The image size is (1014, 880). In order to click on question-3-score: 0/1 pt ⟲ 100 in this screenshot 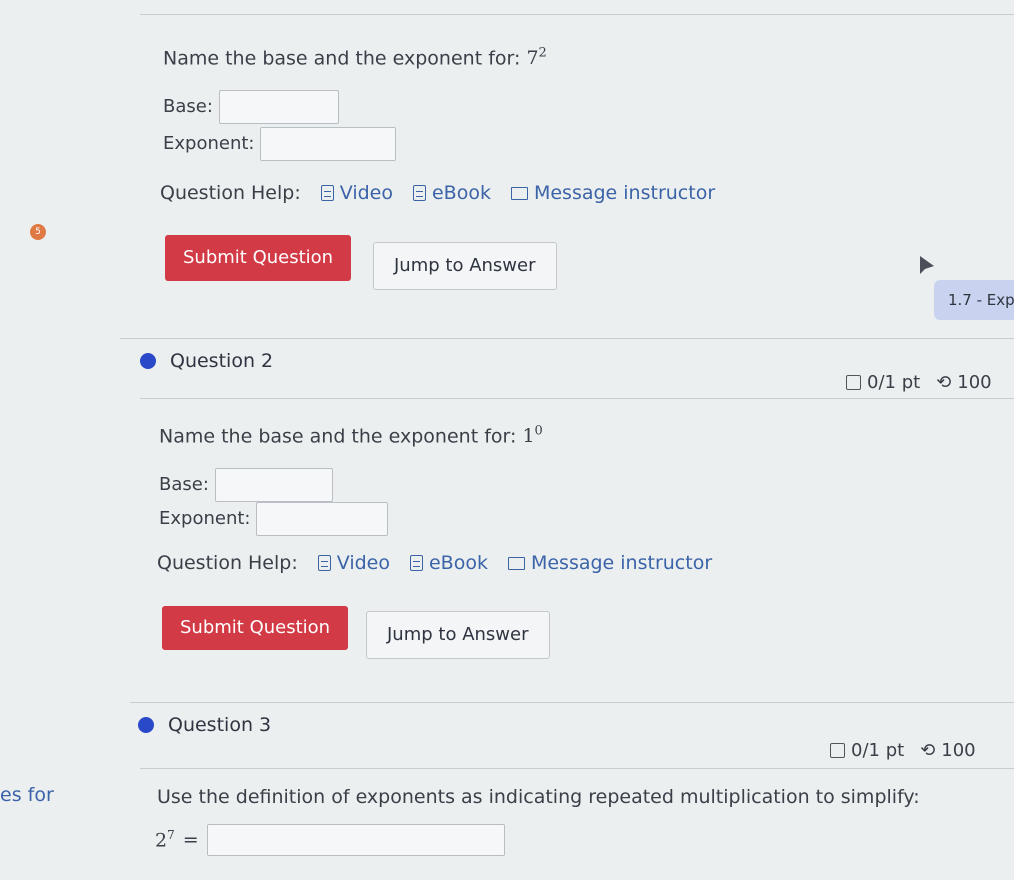, I will do `click(903, 750)`.